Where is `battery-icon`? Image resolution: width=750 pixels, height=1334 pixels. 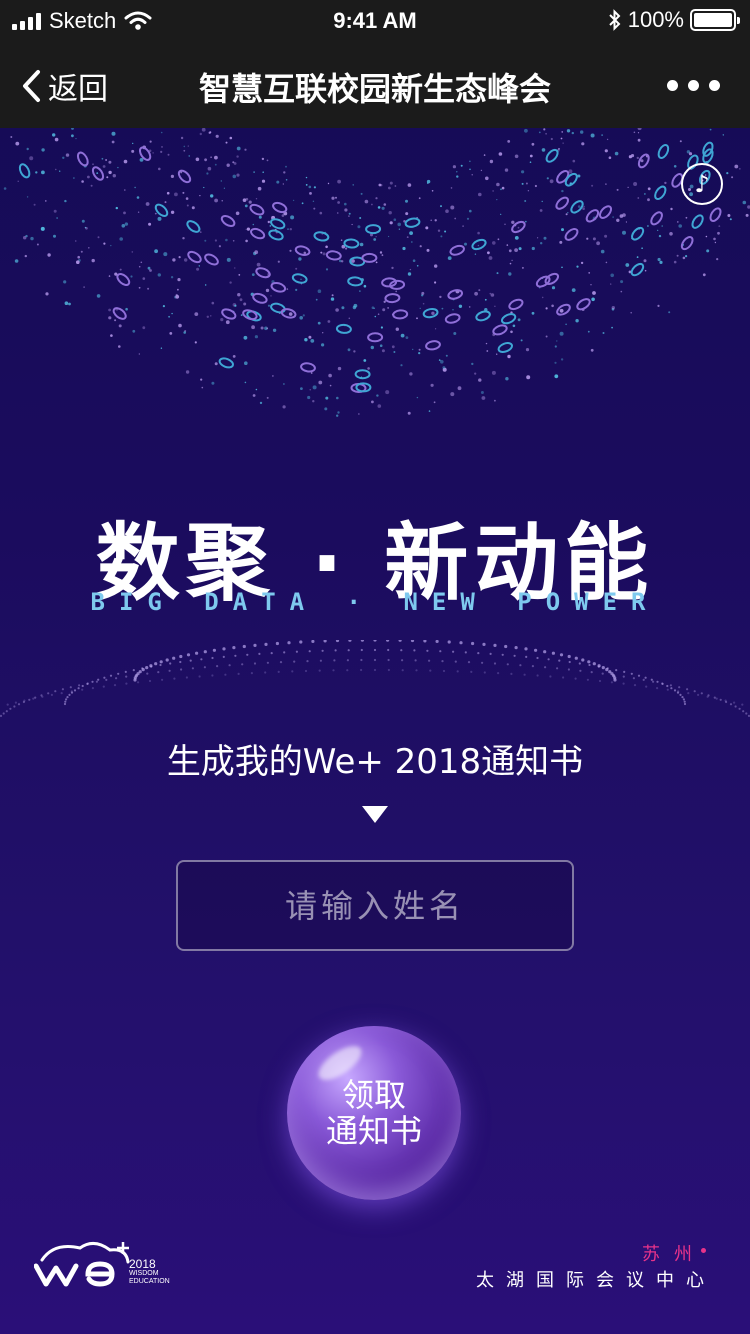
battery-icon is located at coordinates (715, 20).